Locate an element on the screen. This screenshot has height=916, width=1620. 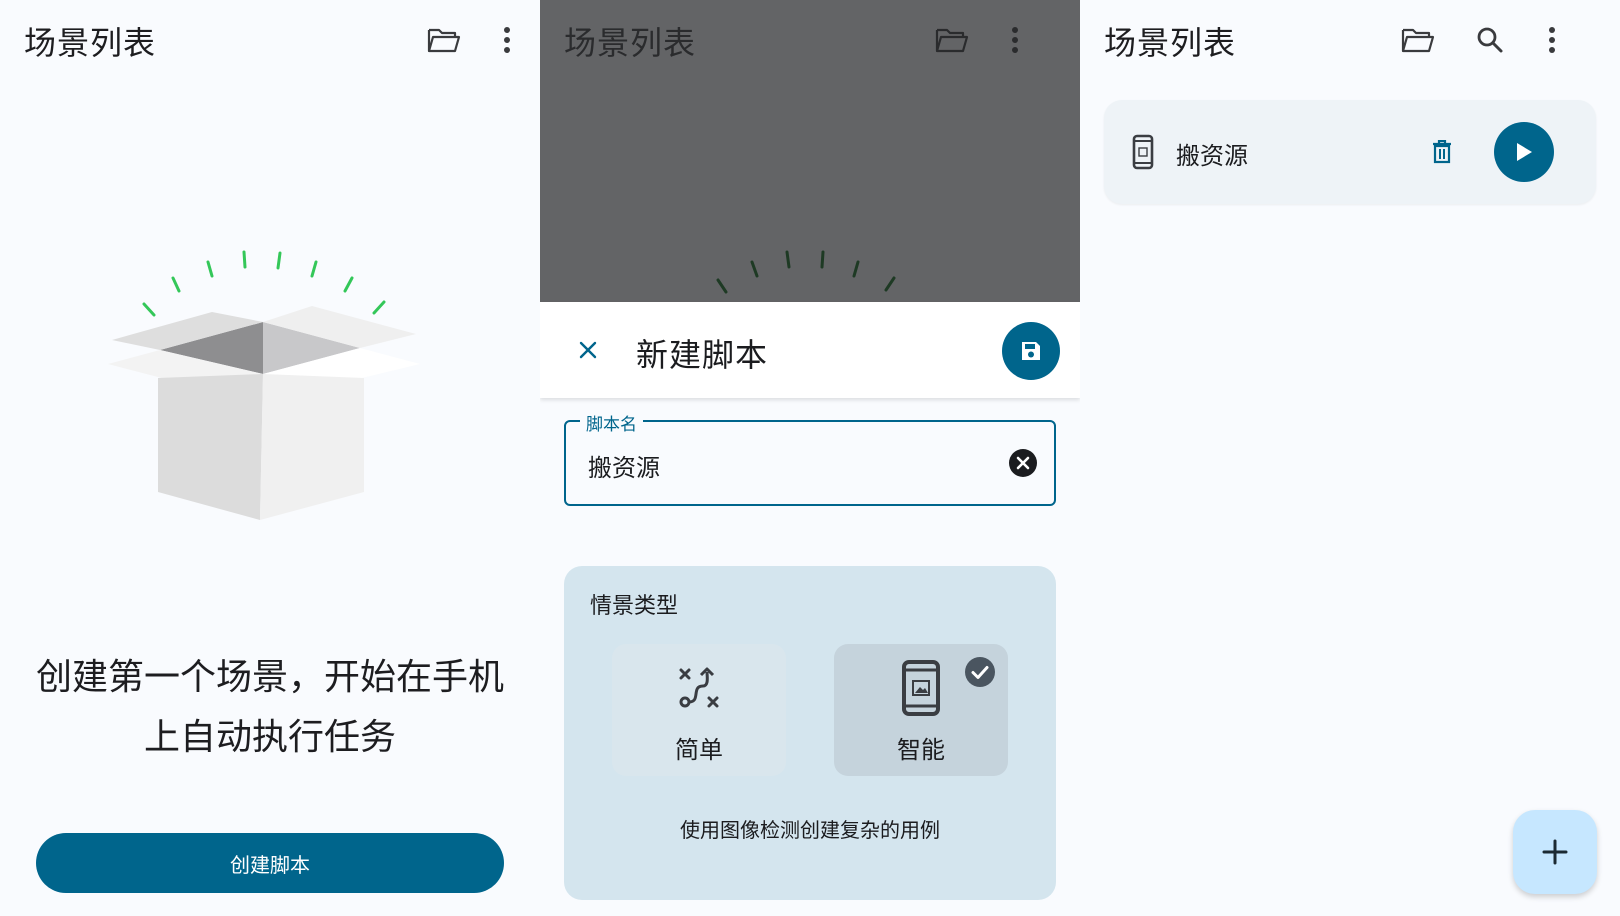
play-icon is located at coordinates (1524, 152).